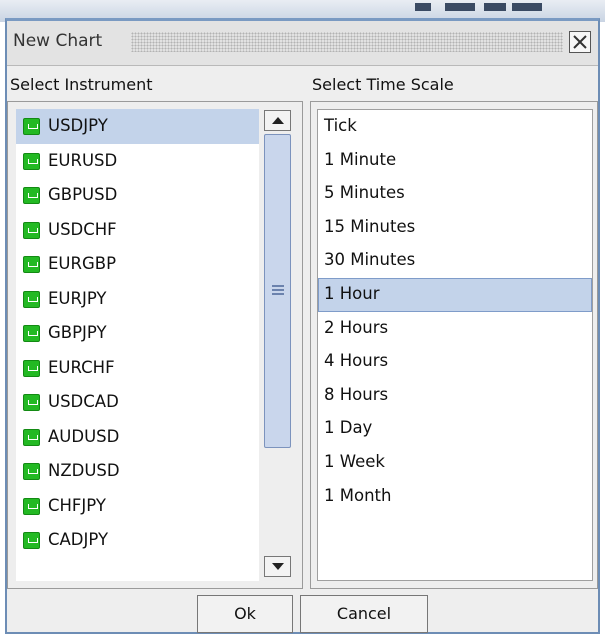 The image size is (605, 639). I want to click on scroll-down-button, so click(277, 566).